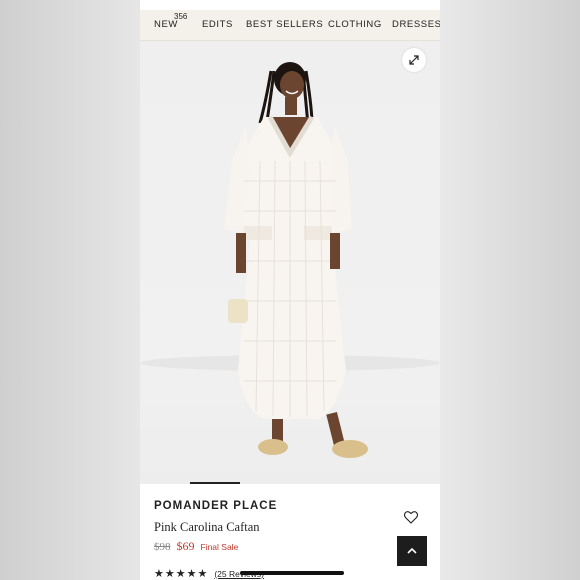 The height and width of the screenshot is (580, 580). I want to click on price-row: $98 $69 Final Sale, so click(196, 546).